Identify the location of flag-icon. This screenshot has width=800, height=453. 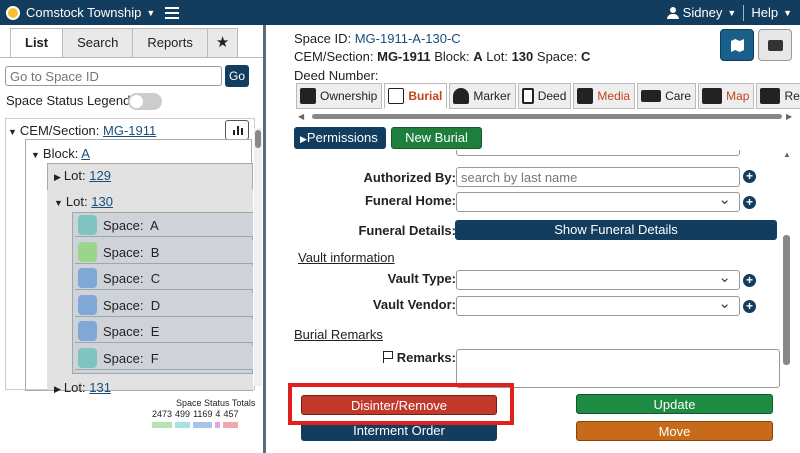
(387, 357).